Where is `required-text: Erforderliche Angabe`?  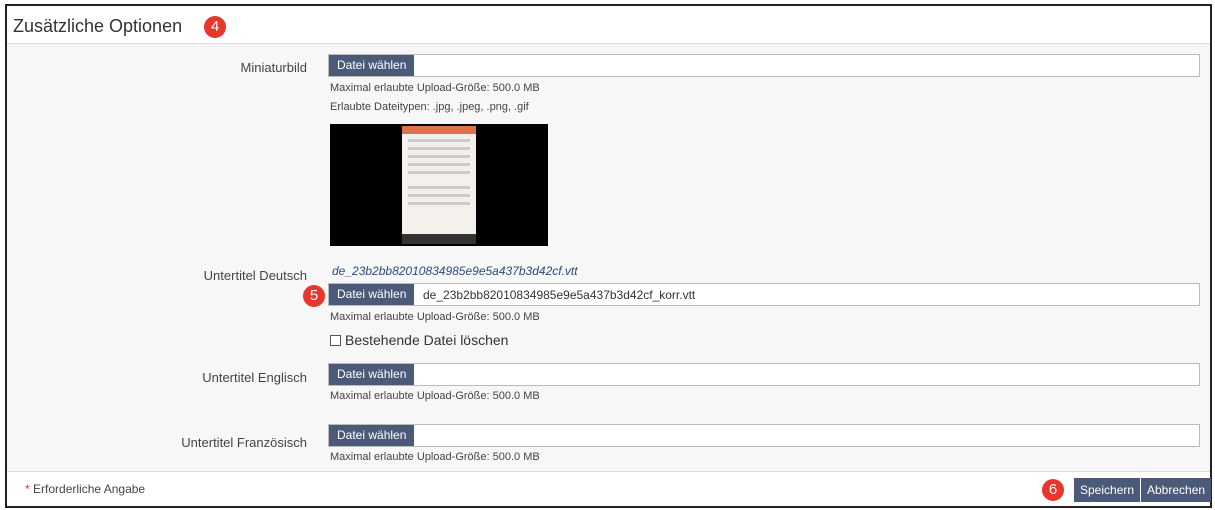 required-text: Erforderliche Angabe is located at coordinates (89, 489).